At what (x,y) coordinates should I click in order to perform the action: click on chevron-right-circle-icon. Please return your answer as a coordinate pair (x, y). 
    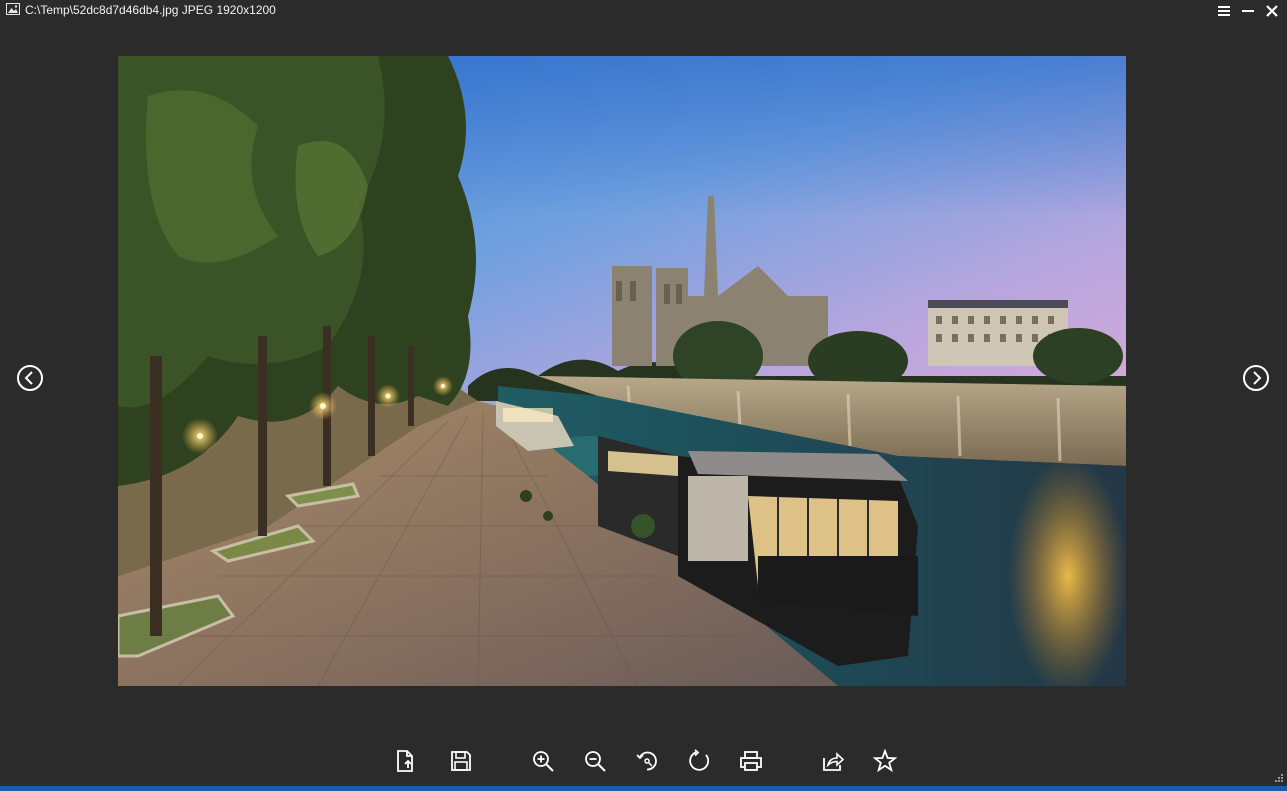
    Looking at the image, I should click on (1256, 378).